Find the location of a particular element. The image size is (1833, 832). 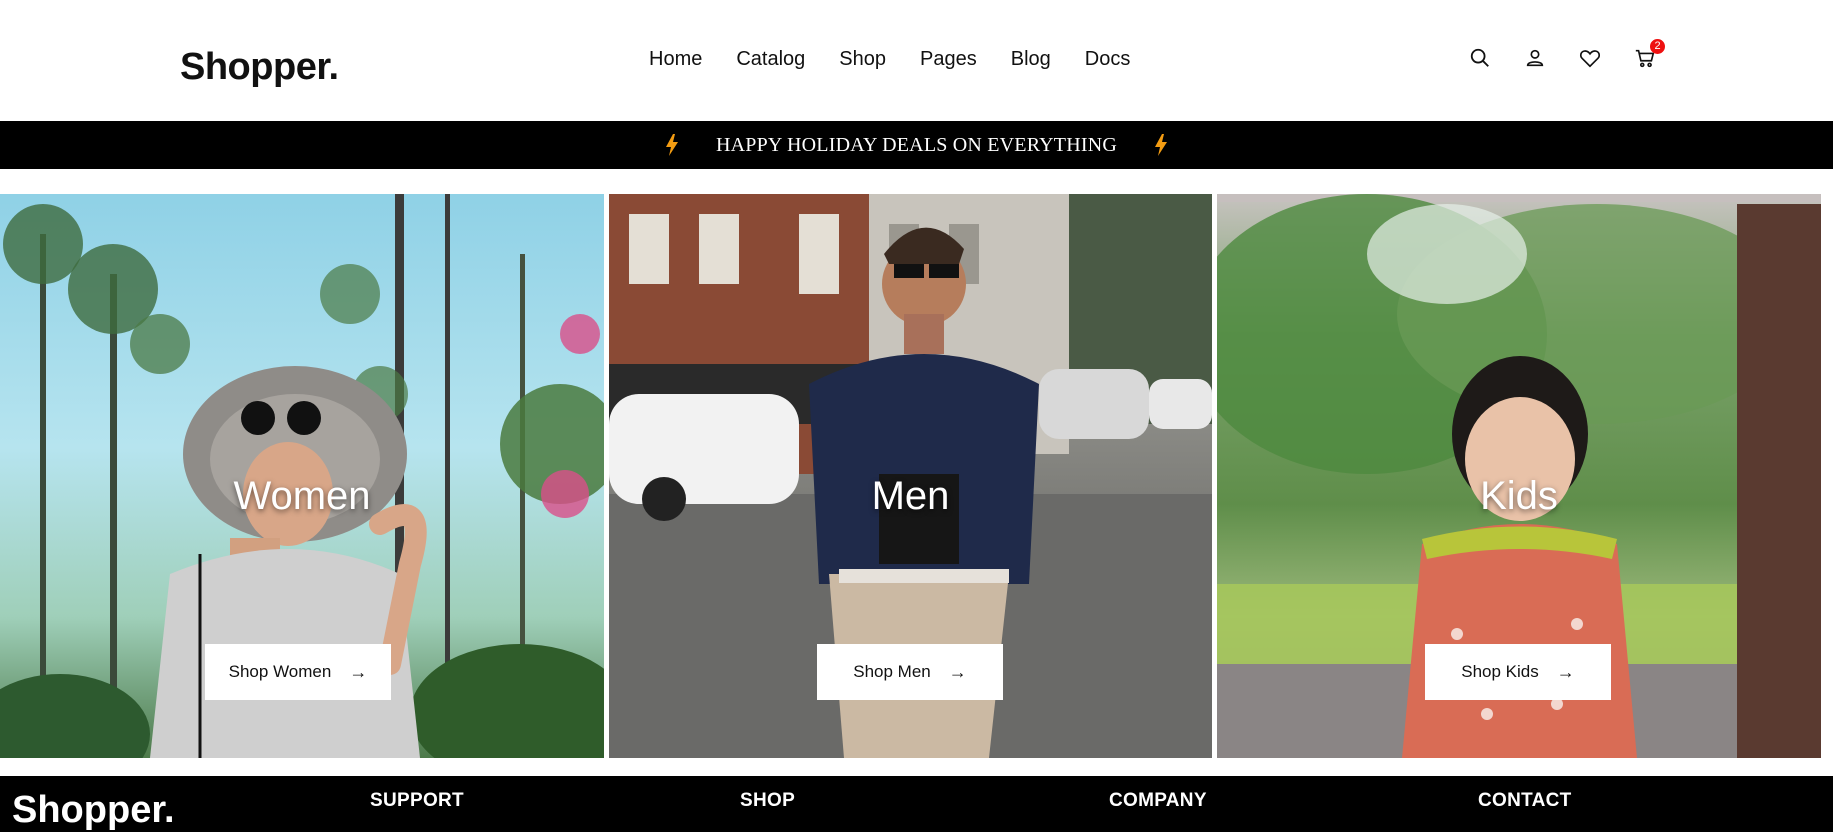

promo-bar: HAPPY HOLIDAY DEALS ON EVERYTHING is located at coordinates (916, 145).